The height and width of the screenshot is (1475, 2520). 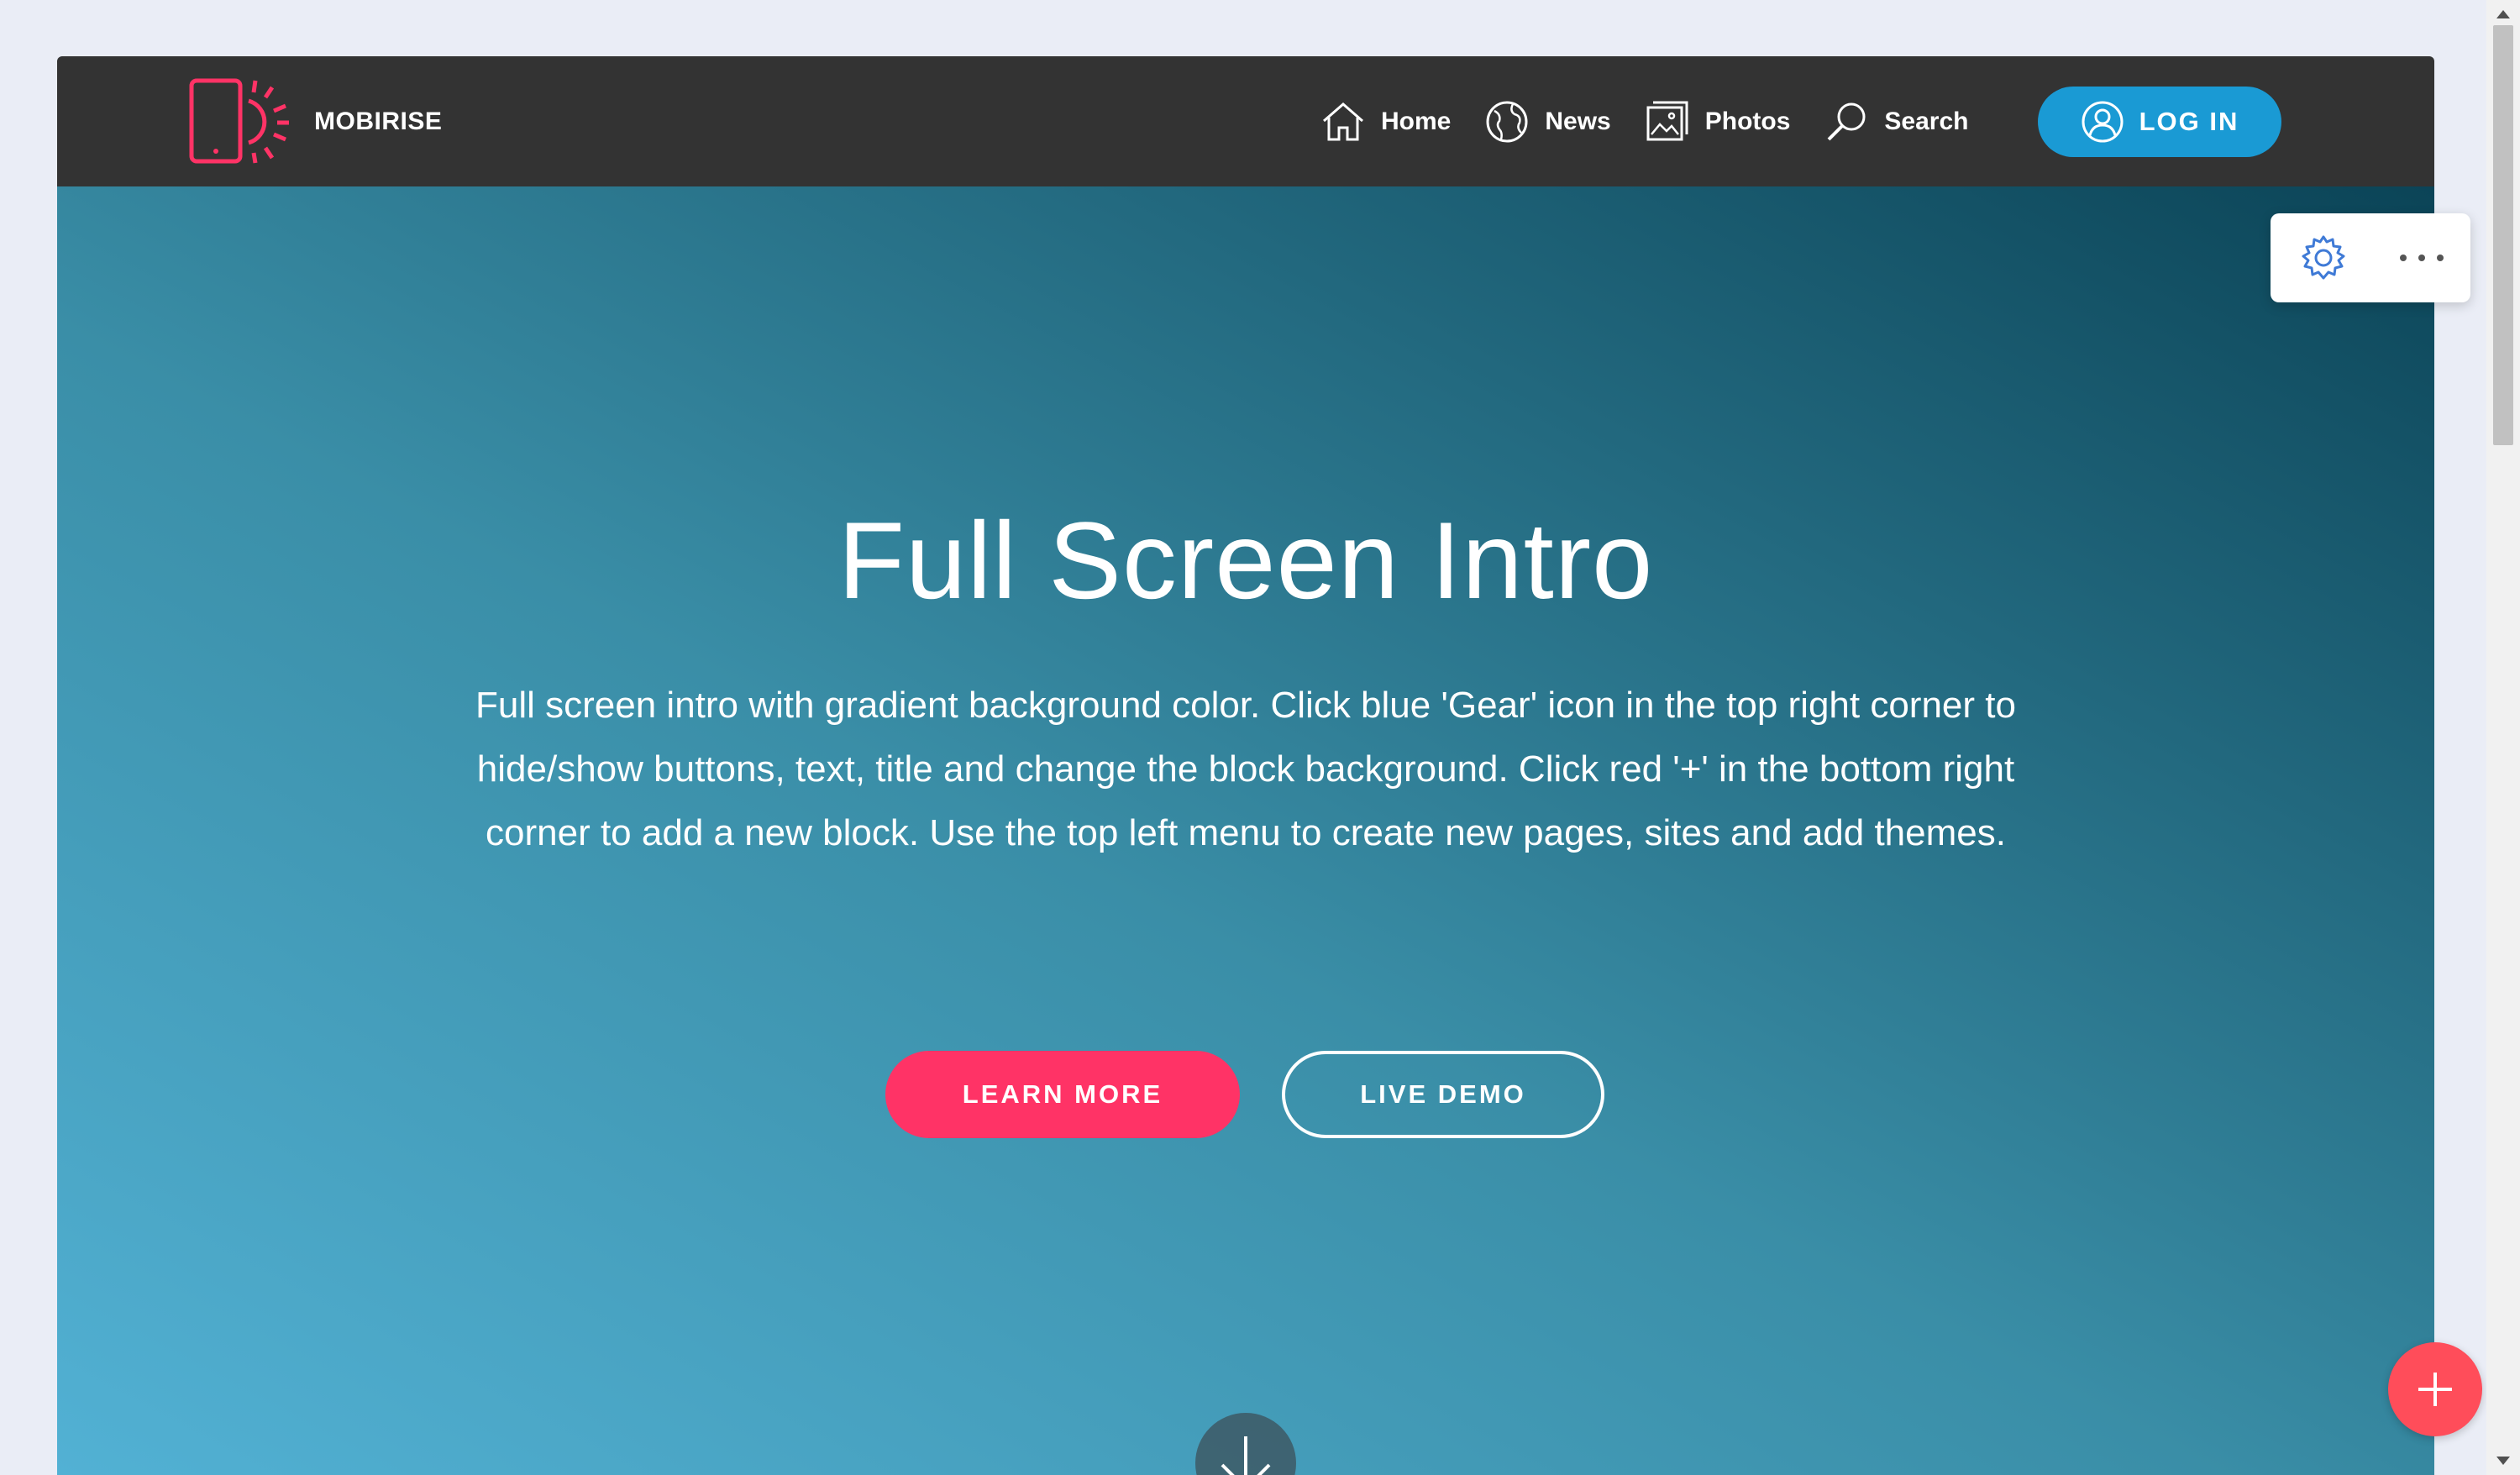 I want to click on user-icon, so click(x=2103, y=122).